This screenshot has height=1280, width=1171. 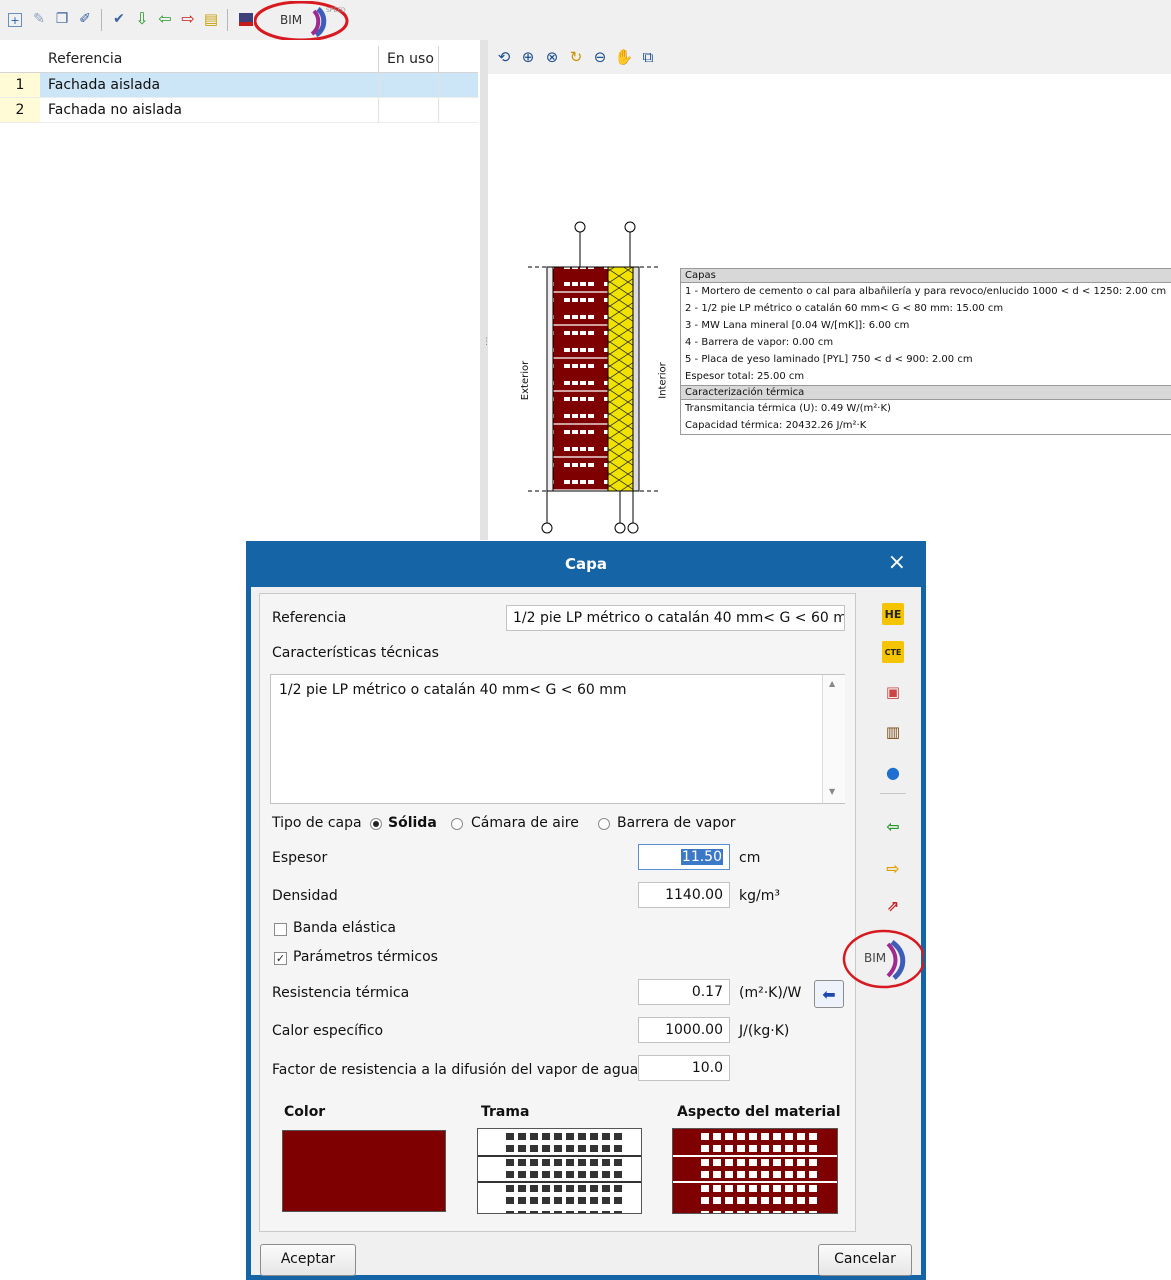 I want to click on add-icon: +, so click(x=15, y=20).